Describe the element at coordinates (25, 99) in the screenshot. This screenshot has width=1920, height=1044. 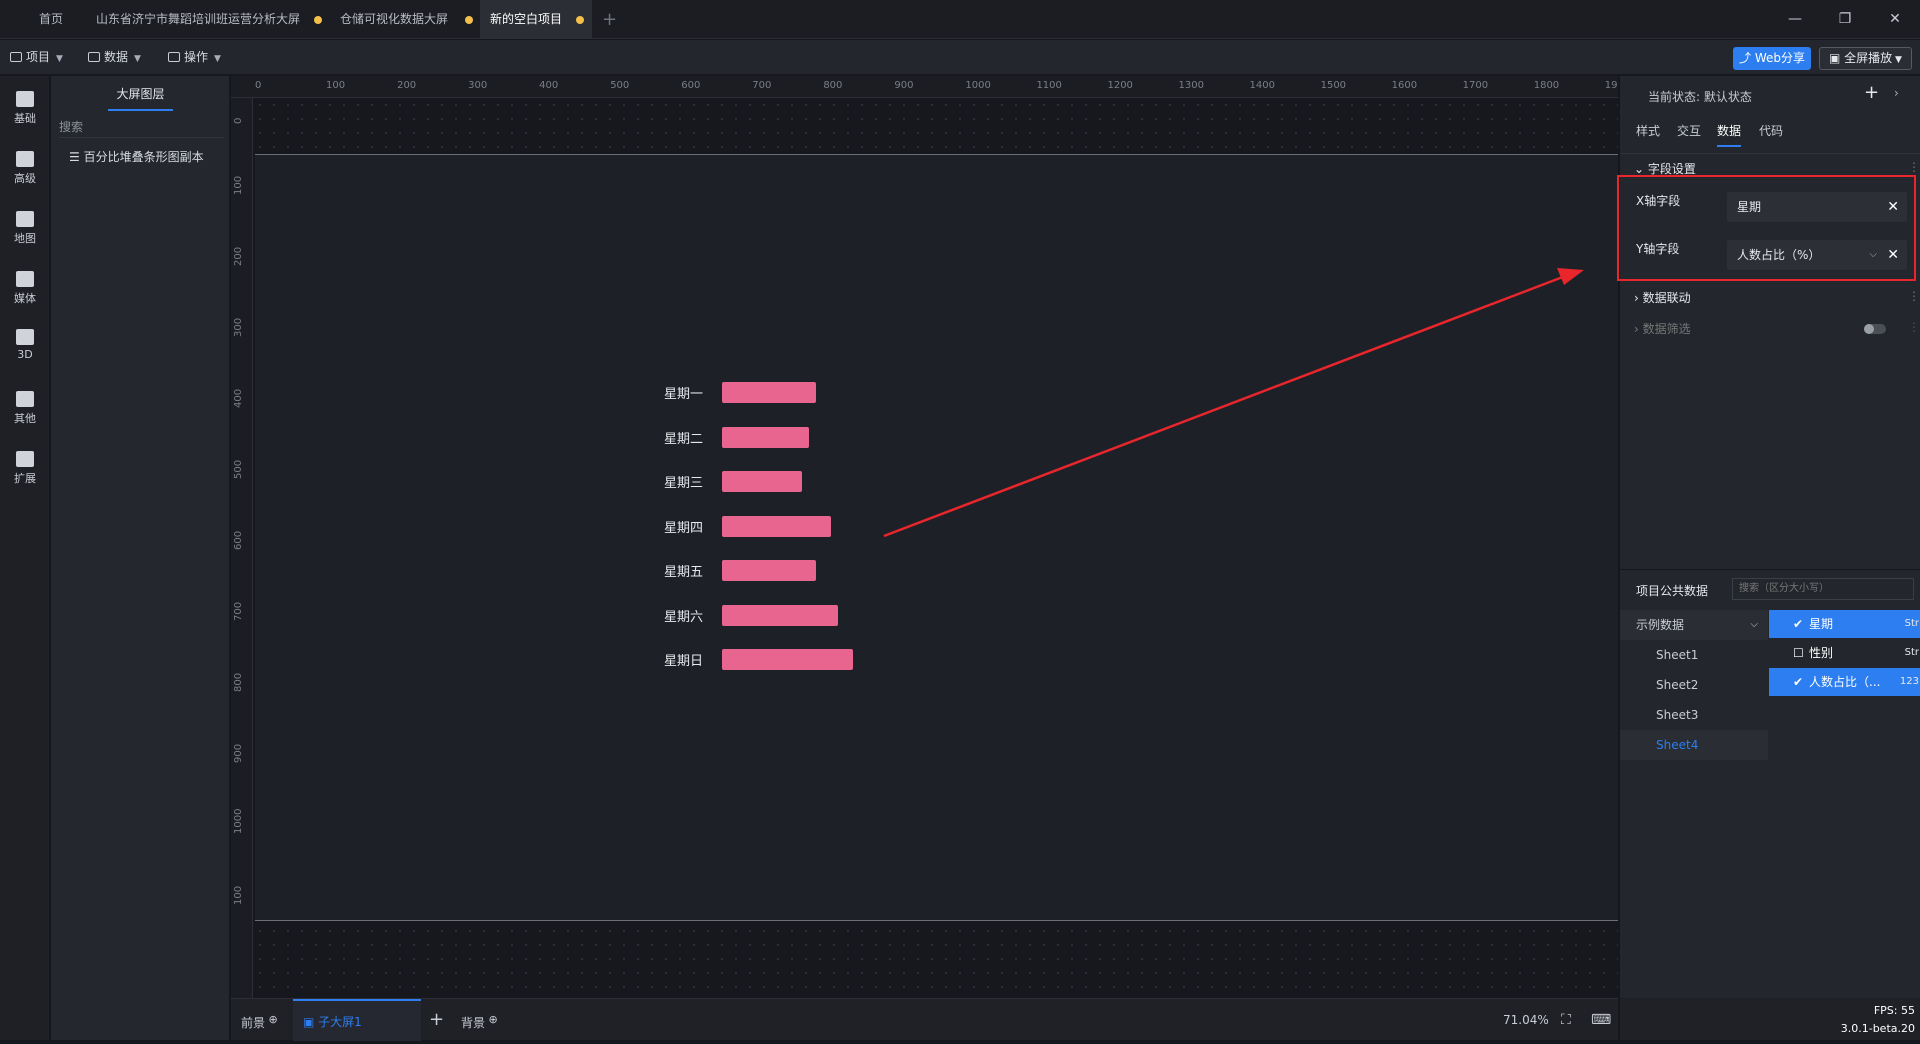
I see `bar-chart-icon` at that location.